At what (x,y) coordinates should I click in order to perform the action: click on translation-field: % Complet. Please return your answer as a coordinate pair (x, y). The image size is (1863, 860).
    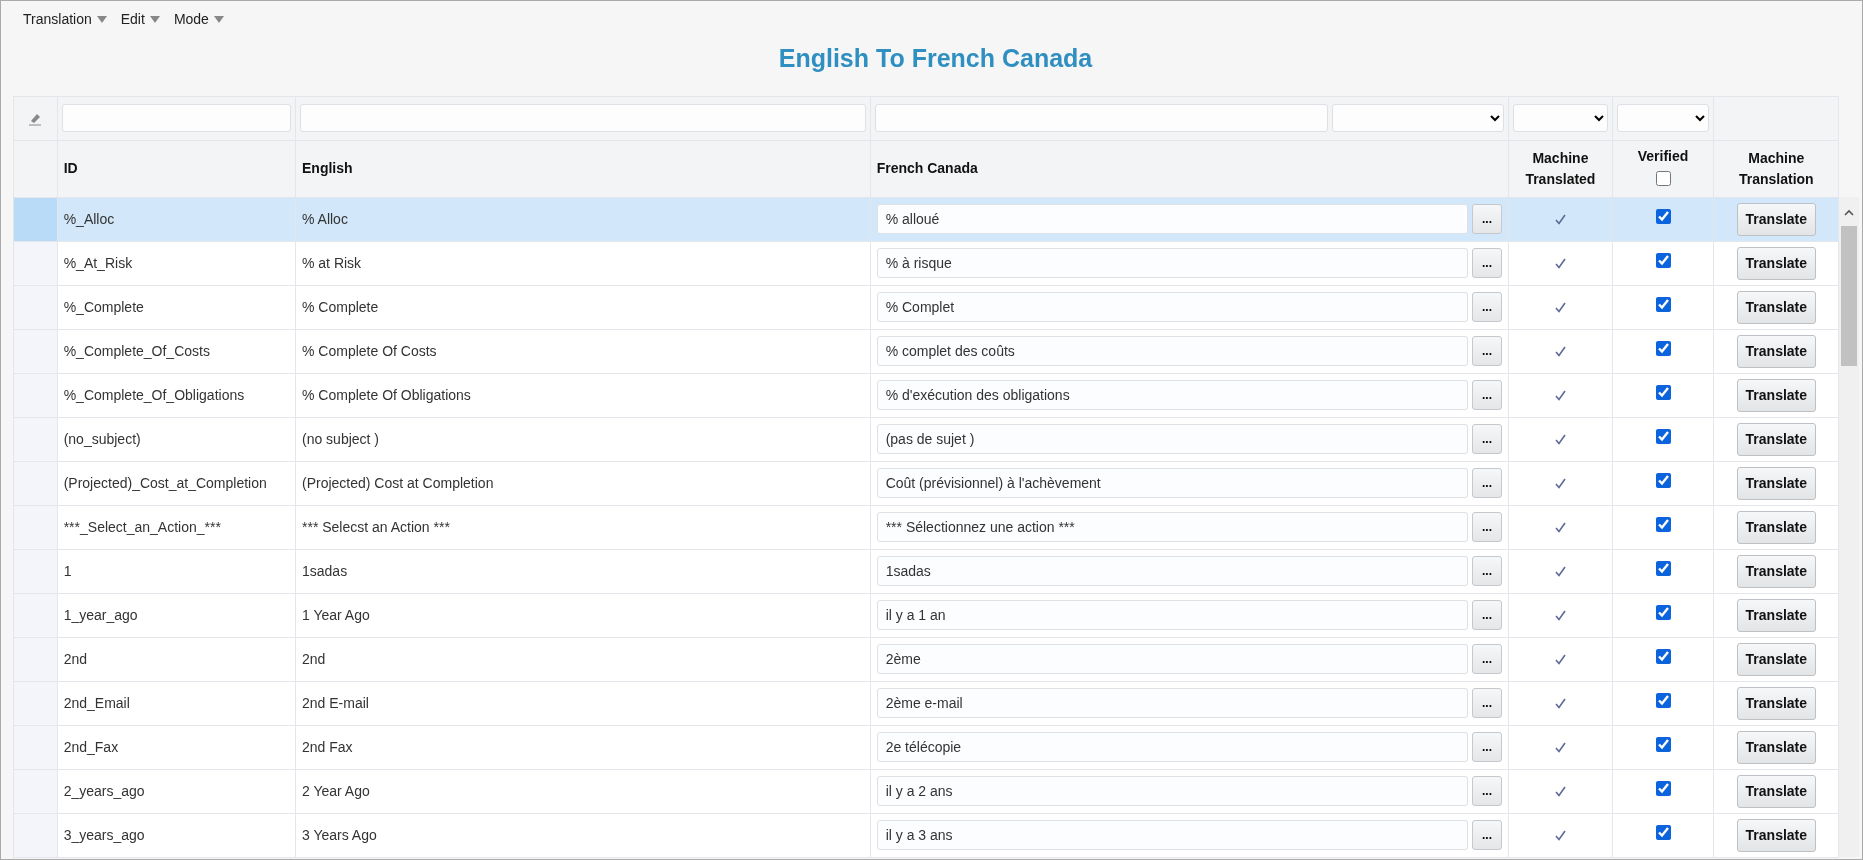
    Looking at the image, I should click on (1172, 307).